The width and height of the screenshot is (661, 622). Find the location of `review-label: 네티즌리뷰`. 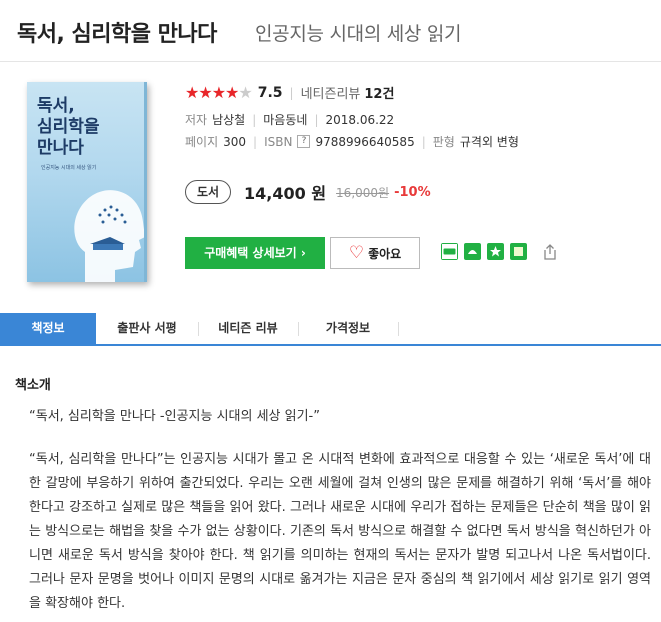

review-label: 네티즌리뷰 is located at coordinates (331, 92).